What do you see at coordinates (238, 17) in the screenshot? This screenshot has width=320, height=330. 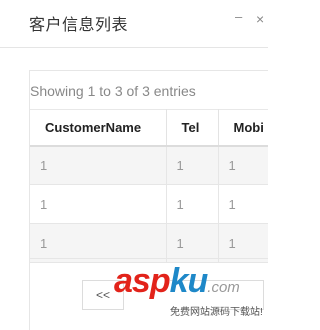 I see `minimize-icon: –` at bounding box center [238, 17].